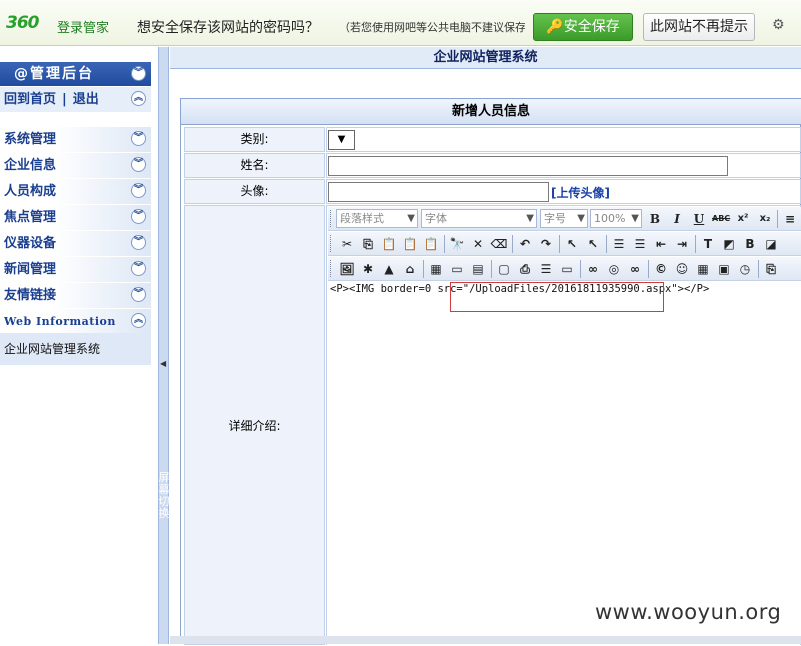 The height and width of the screenshot is (646, 801). Describe the element at coordinates (75, 139) in the screenshot. I see `sidebar-item-system: 系统管理 ︾` at that location.